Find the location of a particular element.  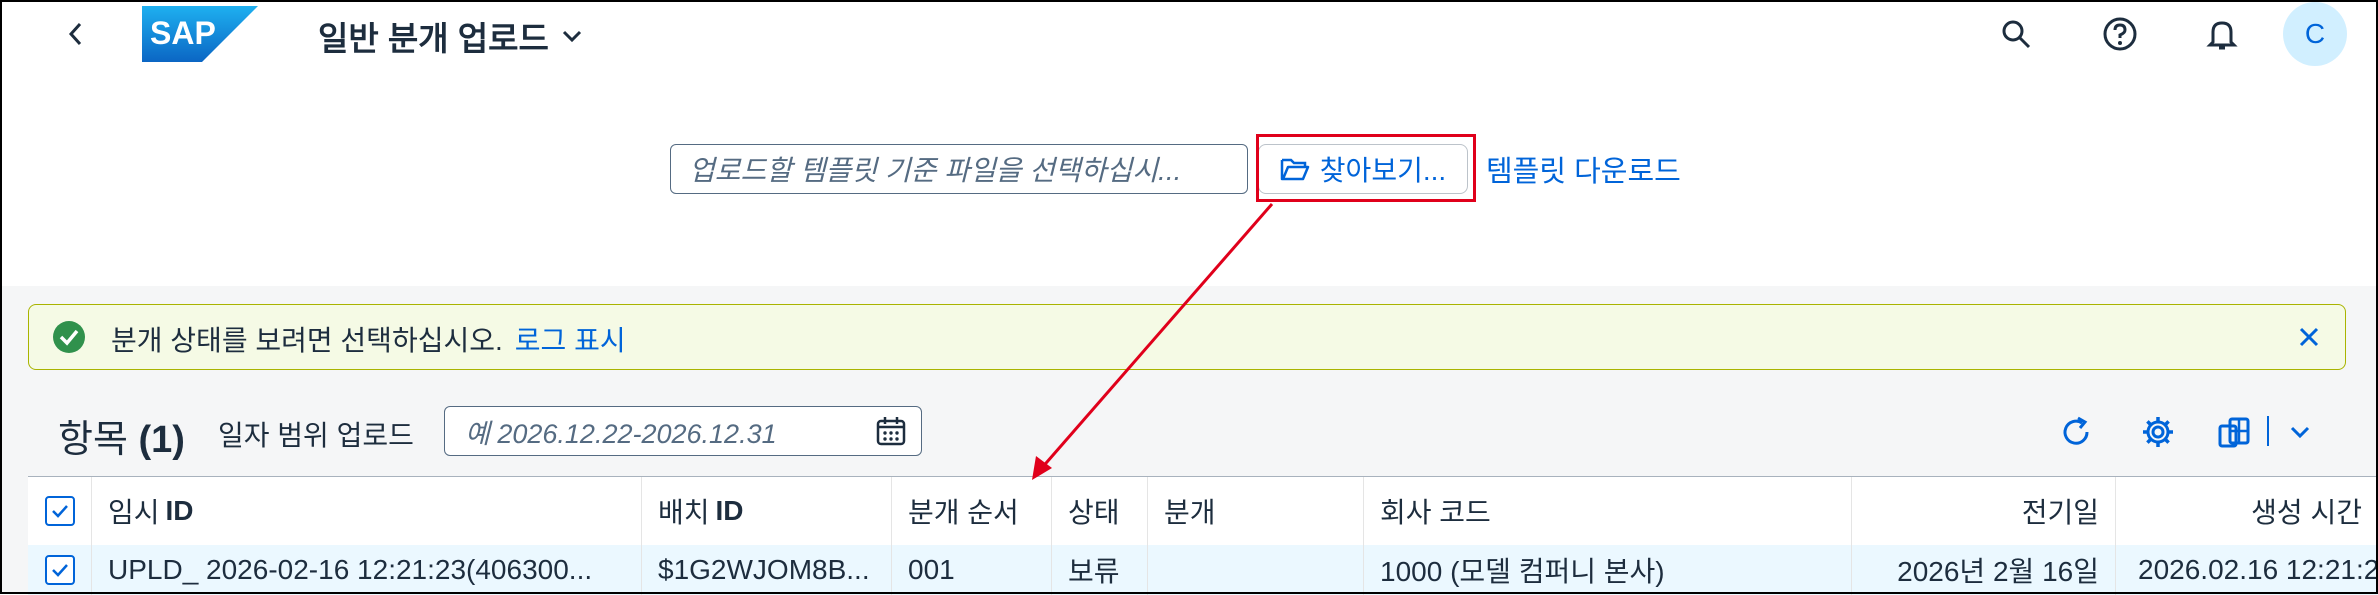

column-header-temp-id: 임시 ID is located at coordinates (367, 511).